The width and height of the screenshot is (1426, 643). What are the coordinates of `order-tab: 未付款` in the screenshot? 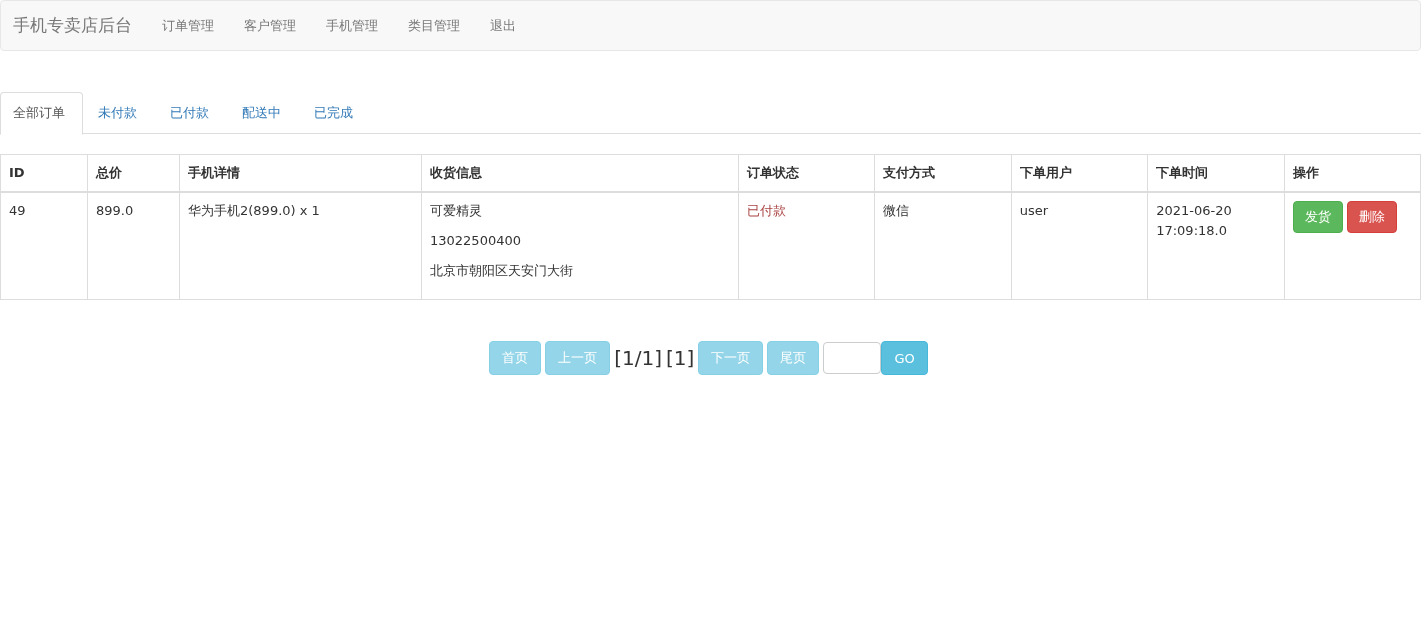 It's located at (120, 112).